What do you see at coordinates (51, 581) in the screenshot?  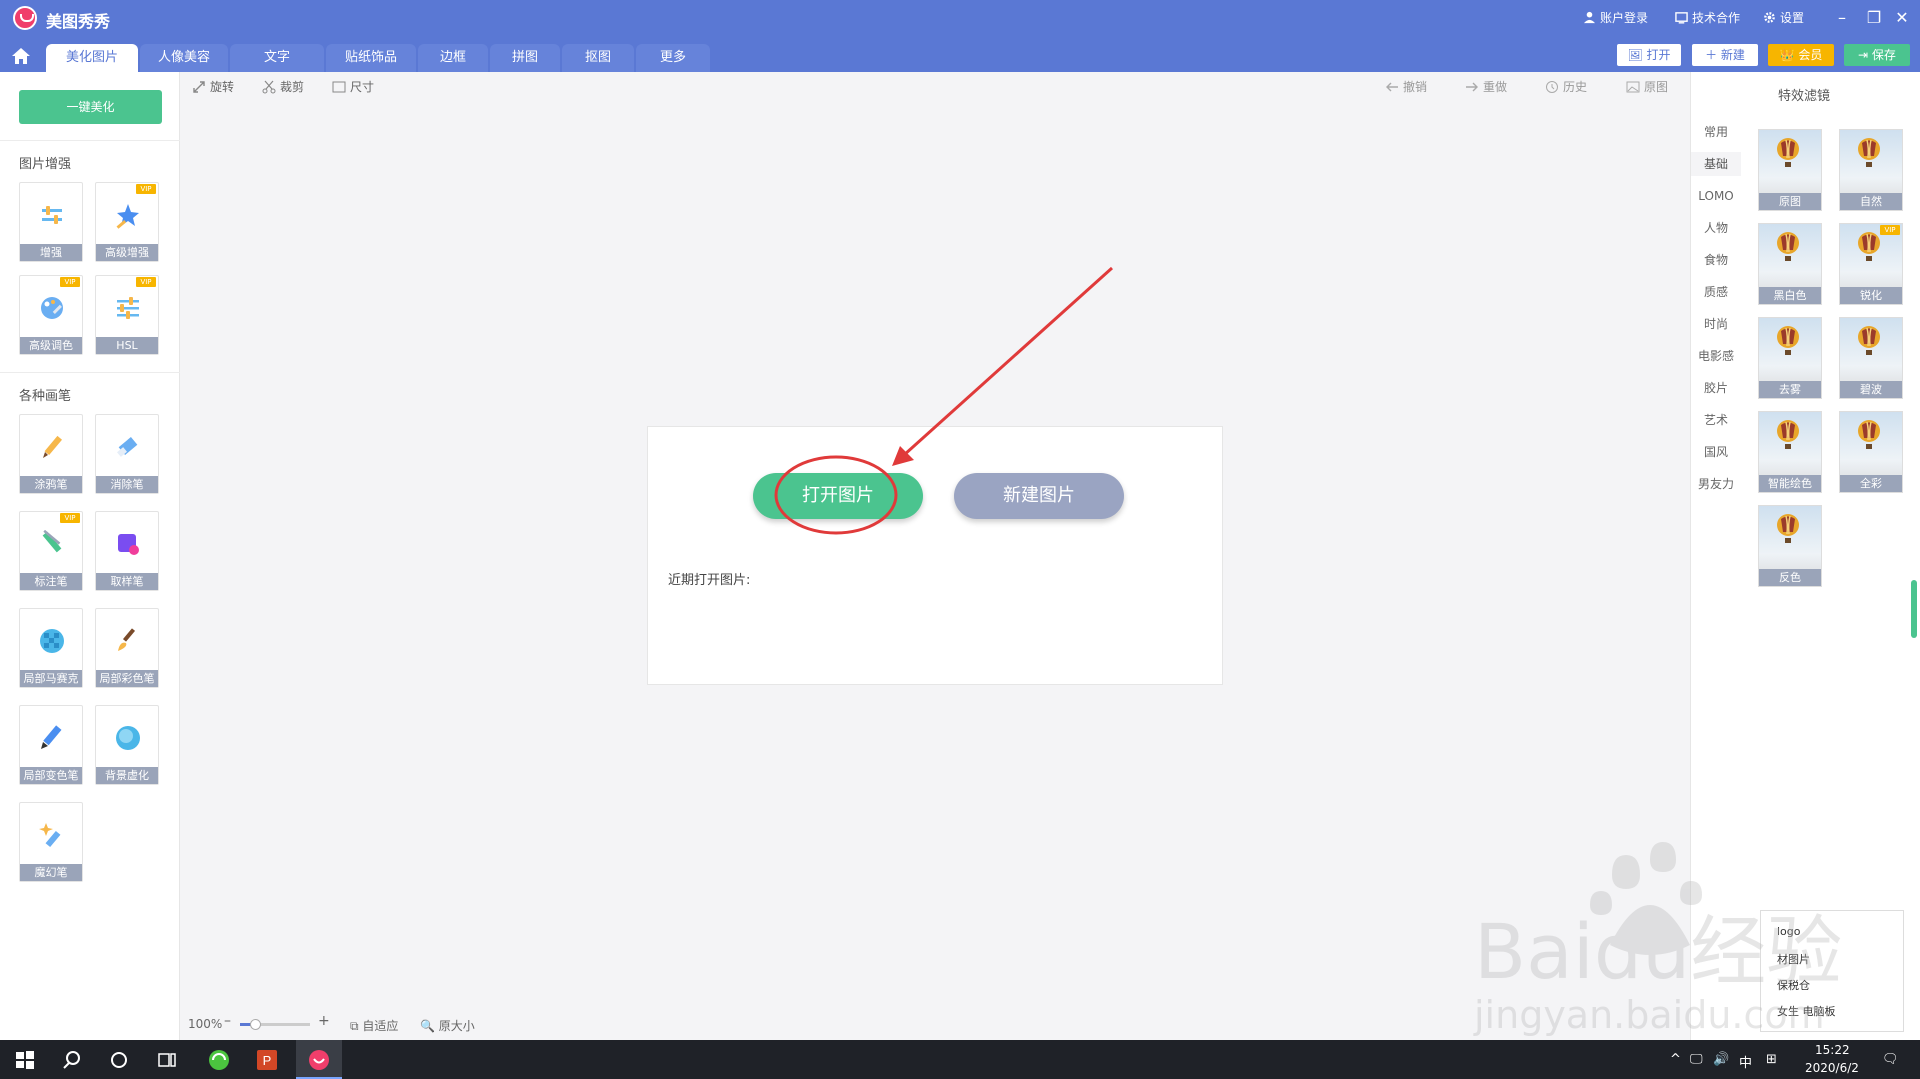 I see `tool-label: 标注笔` at bounding box center [51, 581].